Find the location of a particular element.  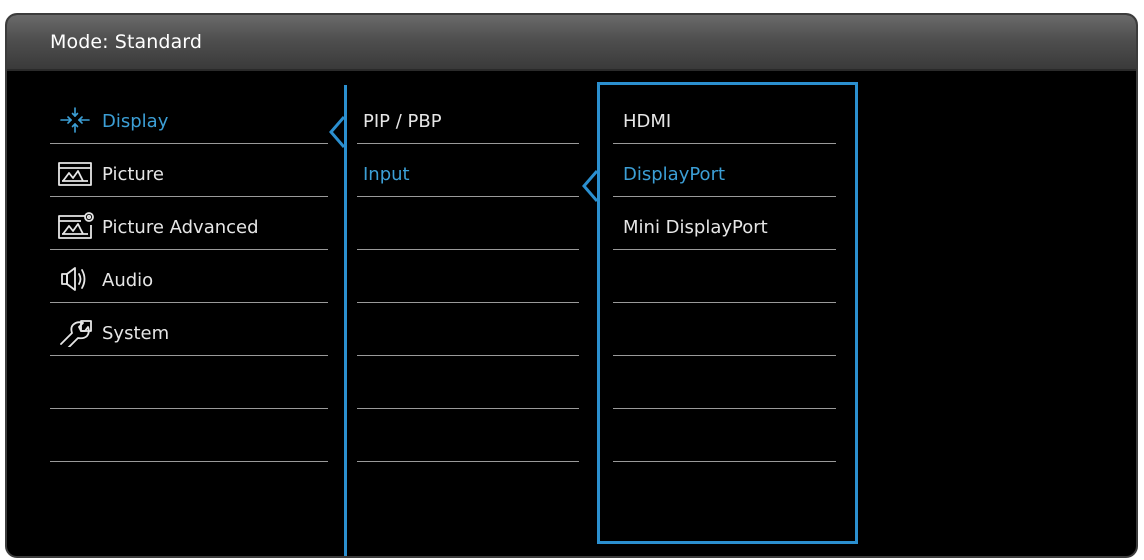

option-label: HDMI is located at coordinates (647, 121).